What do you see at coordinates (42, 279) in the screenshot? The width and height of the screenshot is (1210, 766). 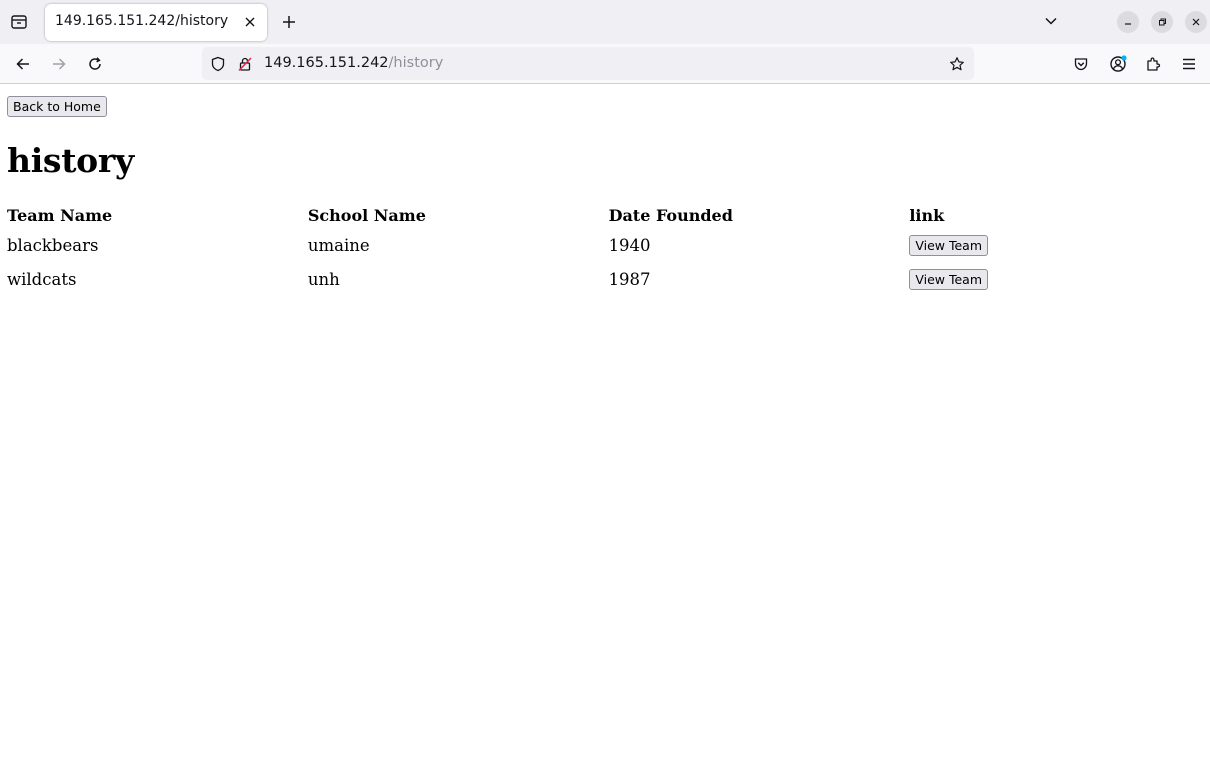 I see `team-name-cell: wildcats` at bounding box center [42, 279].